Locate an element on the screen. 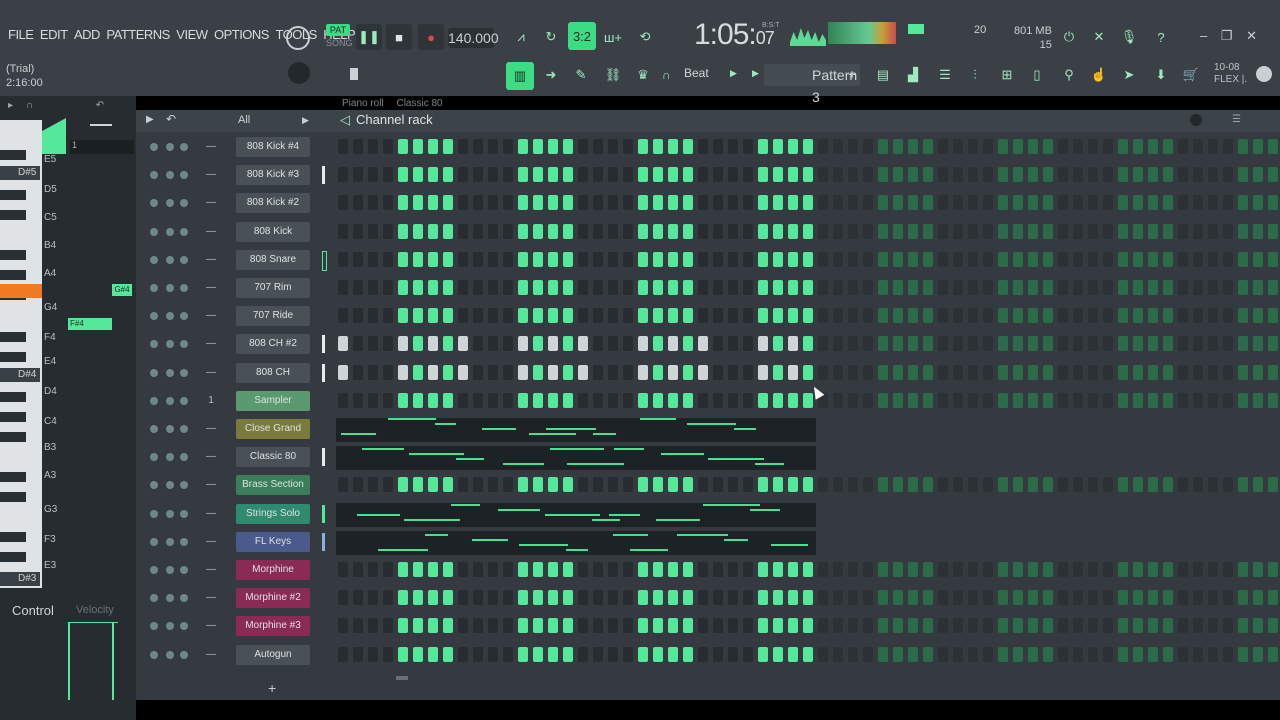  rack-scrollbar is located at coordinates (402, 678).